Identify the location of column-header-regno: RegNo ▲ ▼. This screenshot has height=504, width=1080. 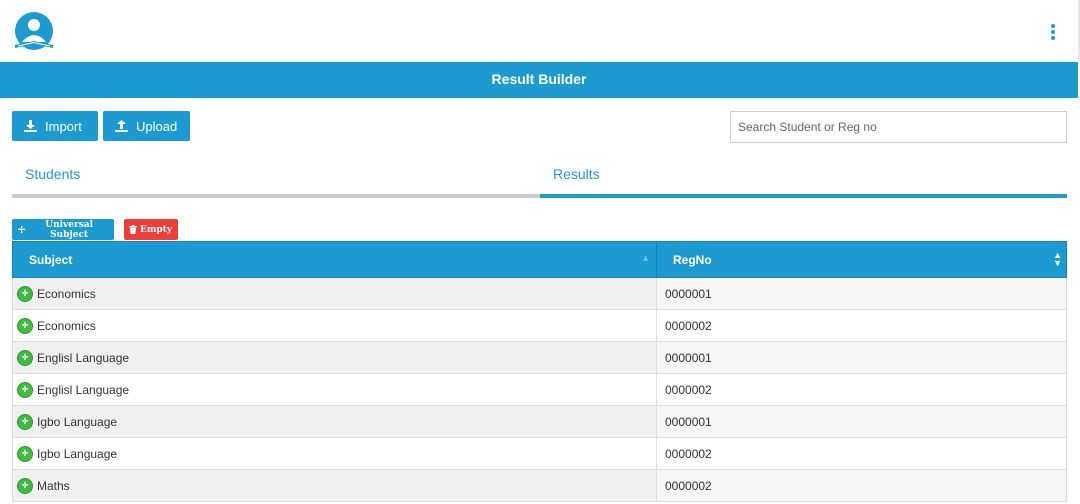
(861, 259).